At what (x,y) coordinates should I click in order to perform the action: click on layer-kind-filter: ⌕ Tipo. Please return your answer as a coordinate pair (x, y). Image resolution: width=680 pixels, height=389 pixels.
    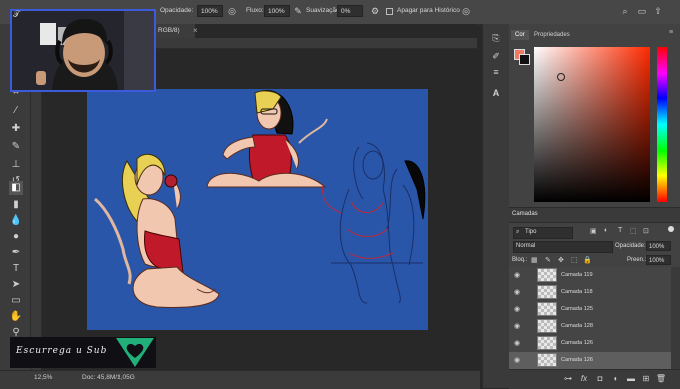
    Looking at the image, I should click on (543, 233).